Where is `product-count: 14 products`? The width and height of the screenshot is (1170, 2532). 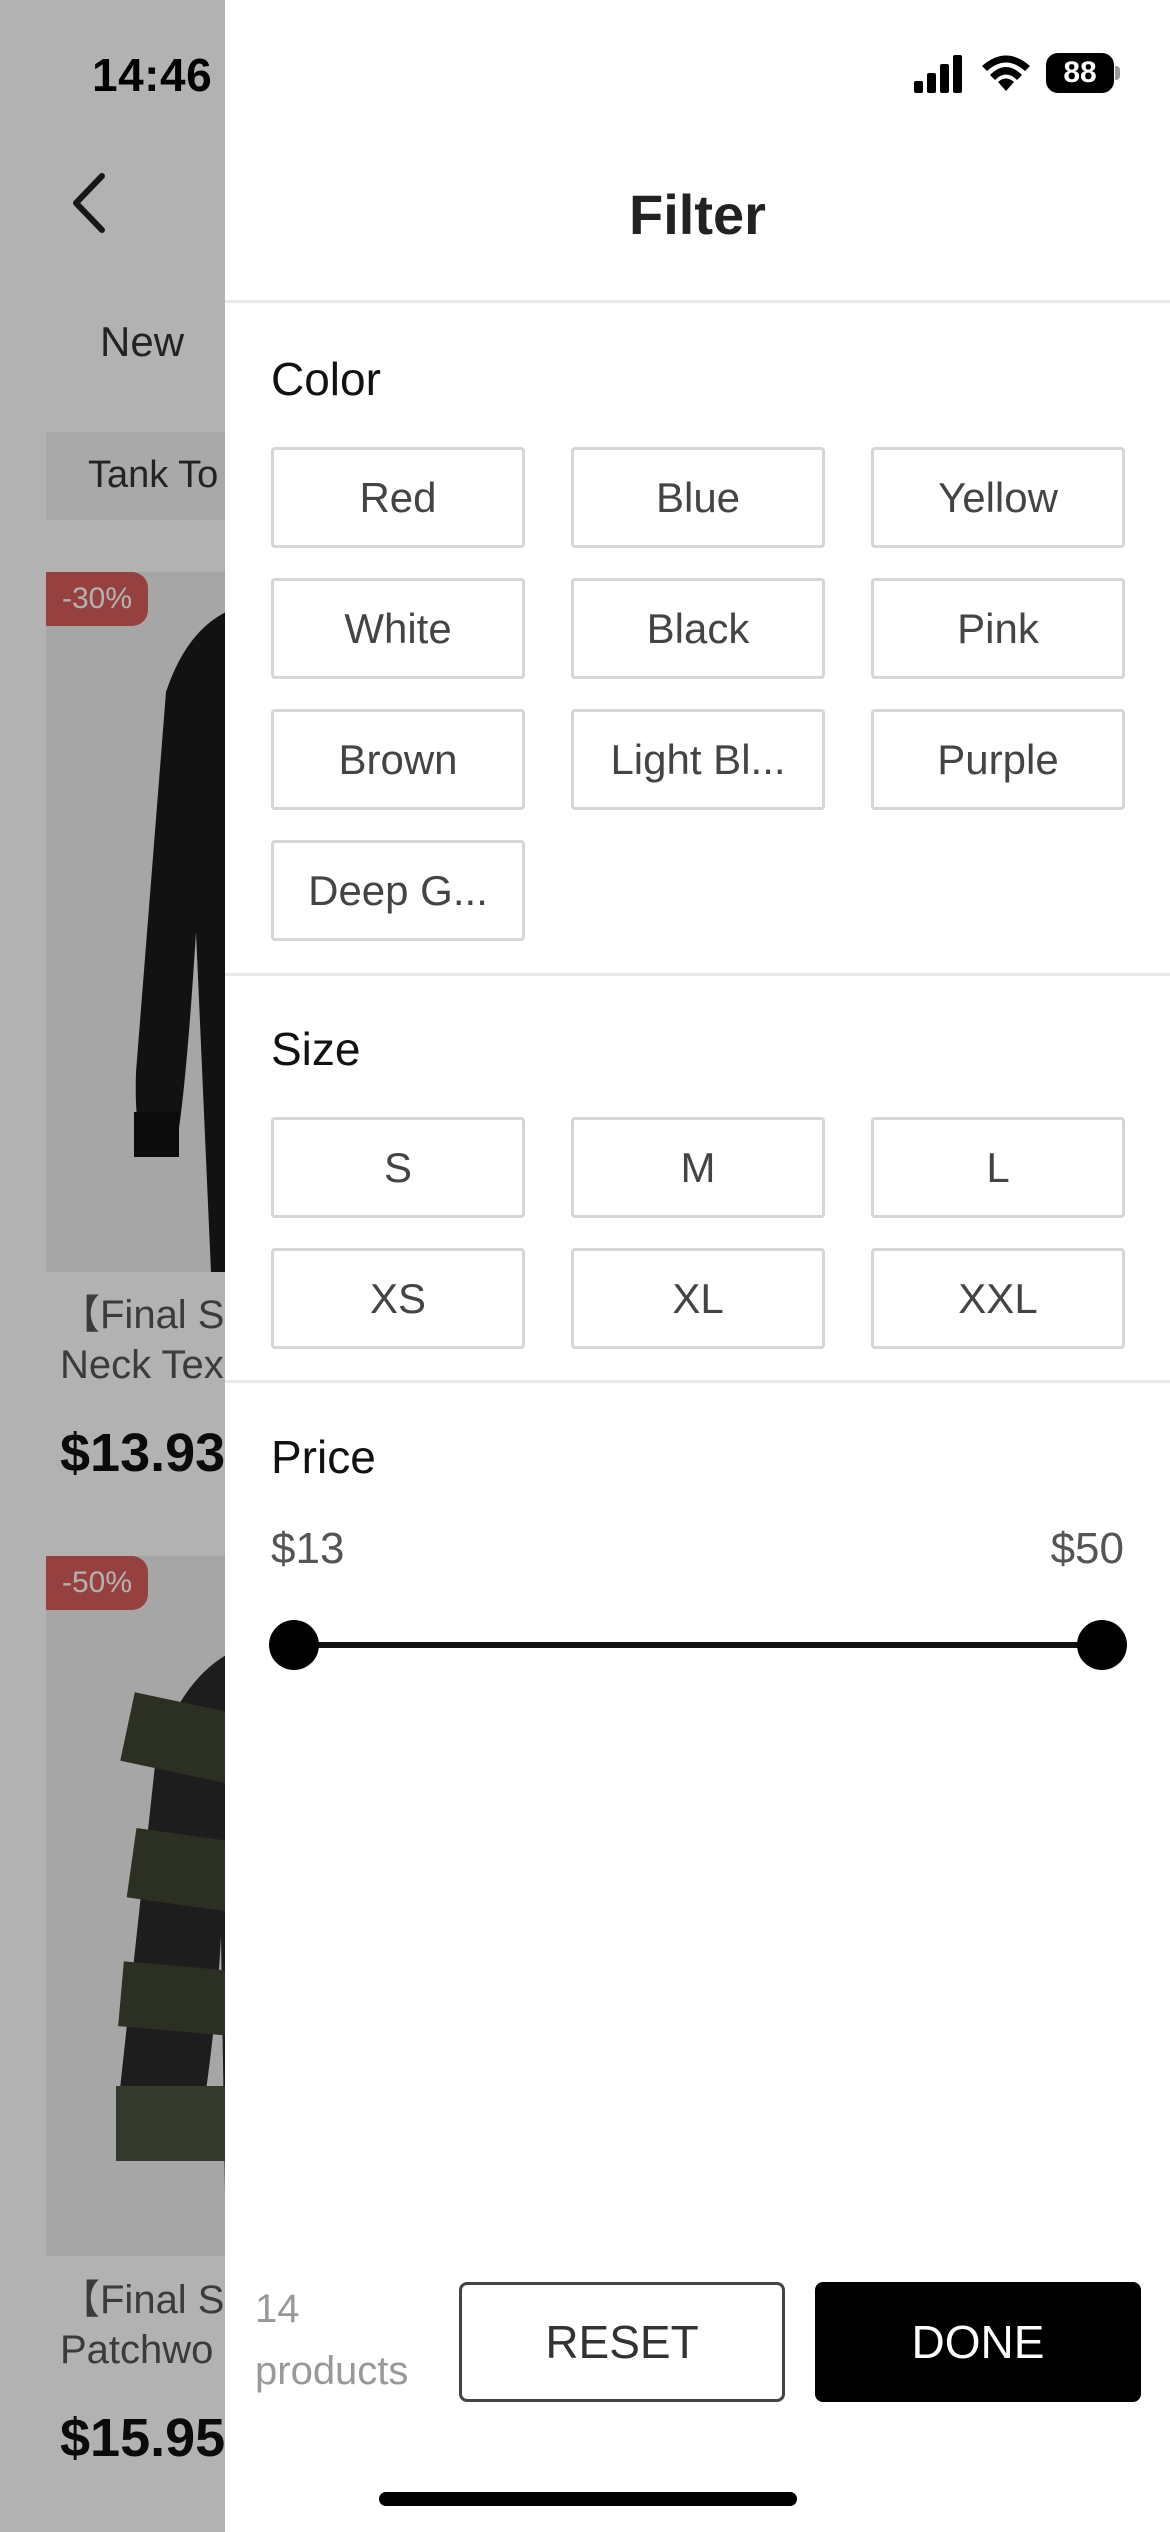 product-count: 14 products is located at coordinates (332, 2340).